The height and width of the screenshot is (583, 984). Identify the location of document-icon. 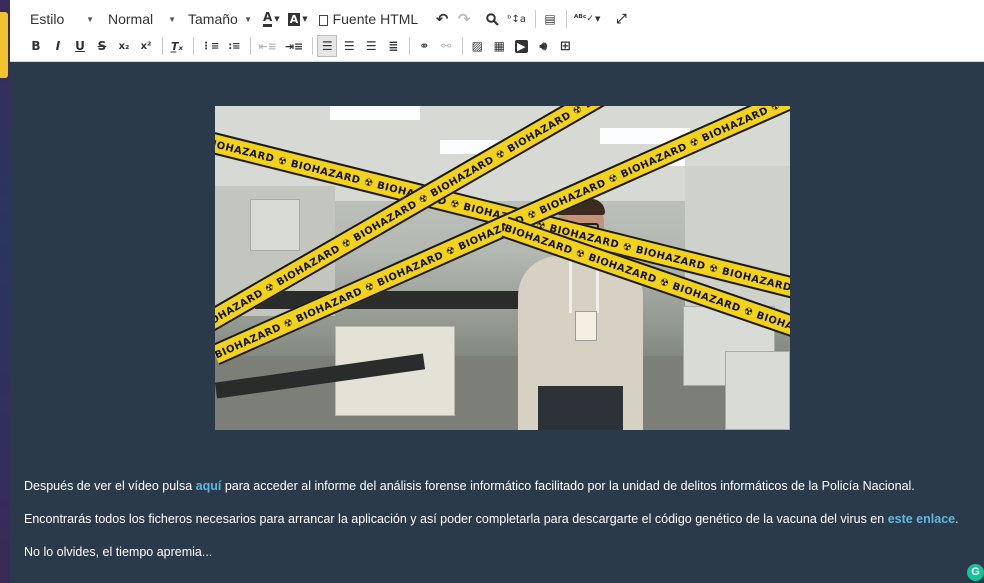
(323, 20).